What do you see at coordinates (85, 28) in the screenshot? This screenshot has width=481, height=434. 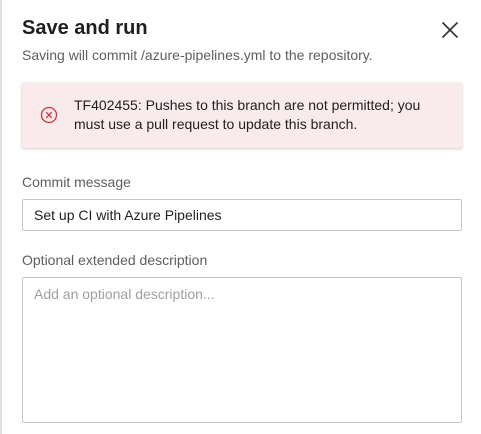 I see `dialog-title: Save and run` at bounding box center [85, 28].